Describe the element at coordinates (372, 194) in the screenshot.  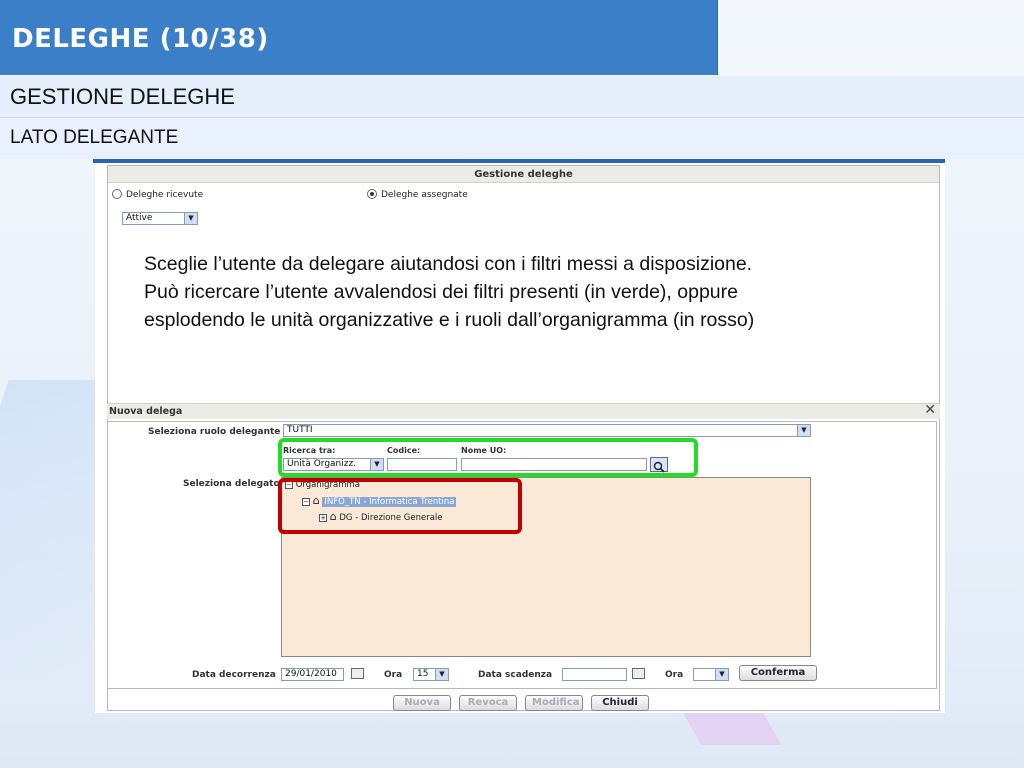
I see `radio-assigned` at that location.